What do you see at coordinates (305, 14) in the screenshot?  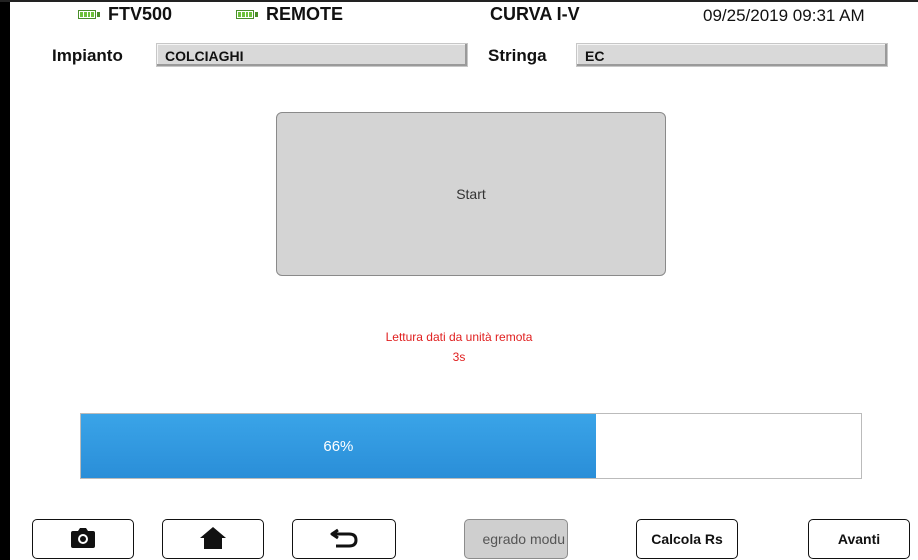 I see `remote-label: REMOTE` at bounding box center [305, 14].